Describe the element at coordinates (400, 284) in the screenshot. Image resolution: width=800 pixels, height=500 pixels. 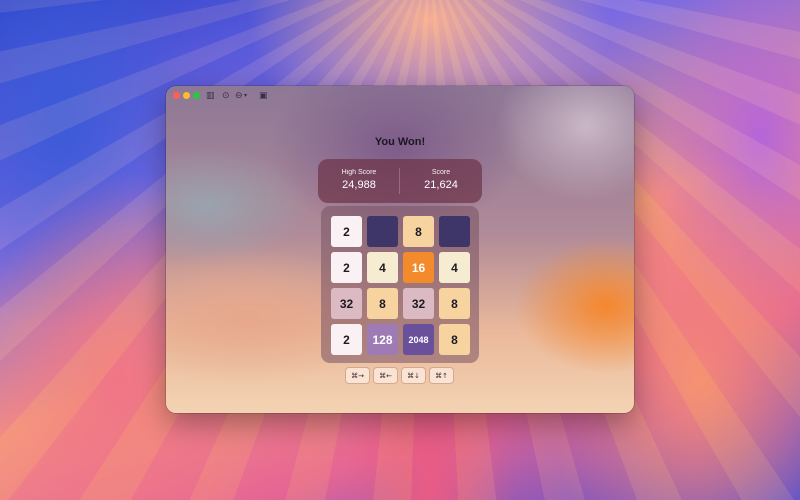
I see `game-board: 2 8 2 4 16 4 32 8 32 8 2 128 2048 8` at that location.